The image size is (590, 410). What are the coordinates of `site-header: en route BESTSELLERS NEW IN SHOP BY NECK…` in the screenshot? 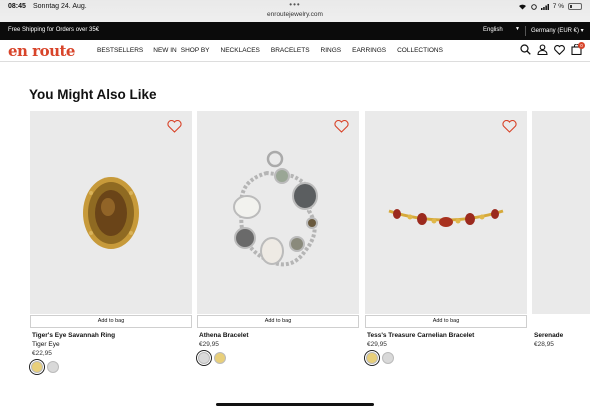 It's located at (295, 51).